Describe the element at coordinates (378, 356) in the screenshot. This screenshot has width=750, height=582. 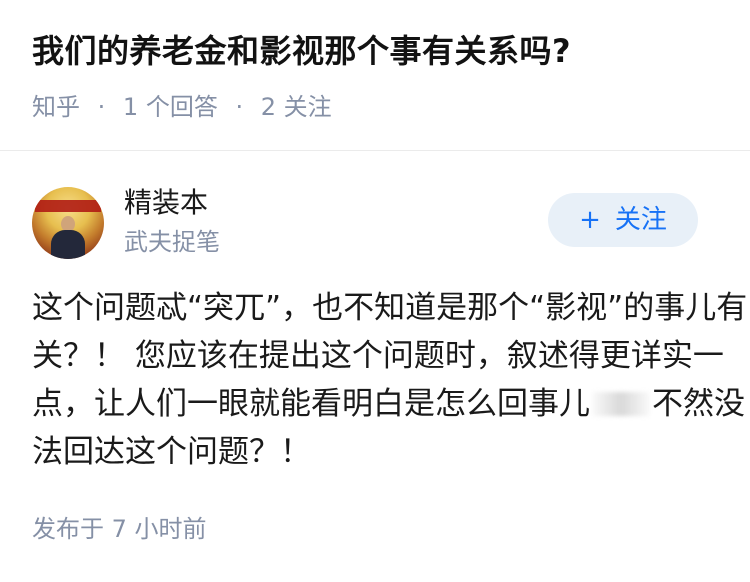
I see `answer-line-2: 关？！ 您应该在提出这个问题时，叙述得更详实一` at that location.